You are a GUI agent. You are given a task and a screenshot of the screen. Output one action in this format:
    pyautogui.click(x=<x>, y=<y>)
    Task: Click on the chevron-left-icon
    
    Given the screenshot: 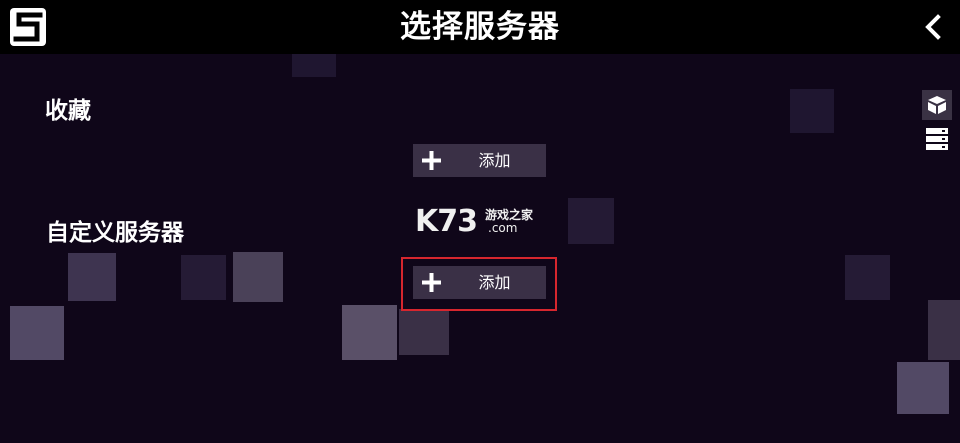 What is the action you would take?
    pyautogui.click(x=933, y=27)
    